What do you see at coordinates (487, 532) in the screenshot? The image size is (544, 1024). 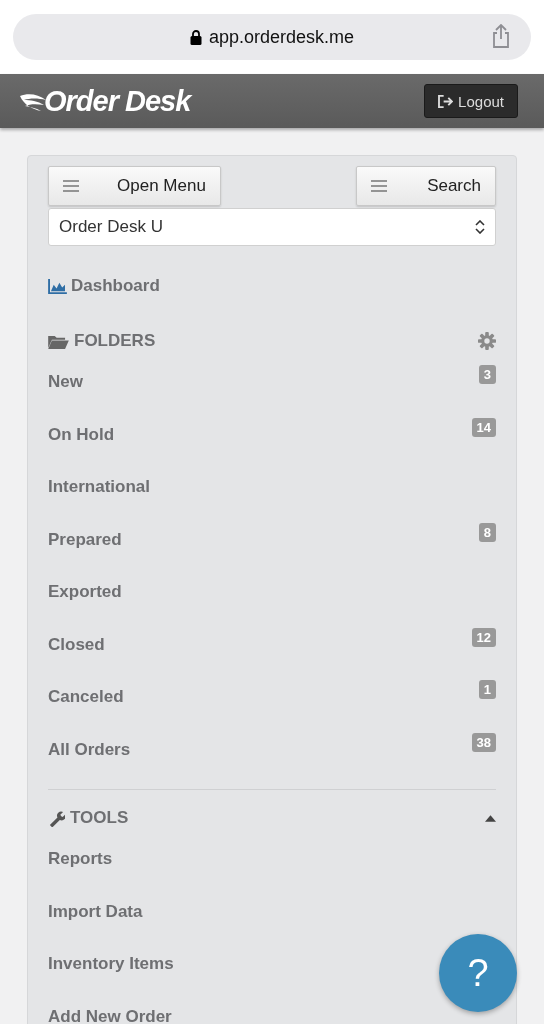 I see `count-badge: 8` at bounding box center [487, 532].